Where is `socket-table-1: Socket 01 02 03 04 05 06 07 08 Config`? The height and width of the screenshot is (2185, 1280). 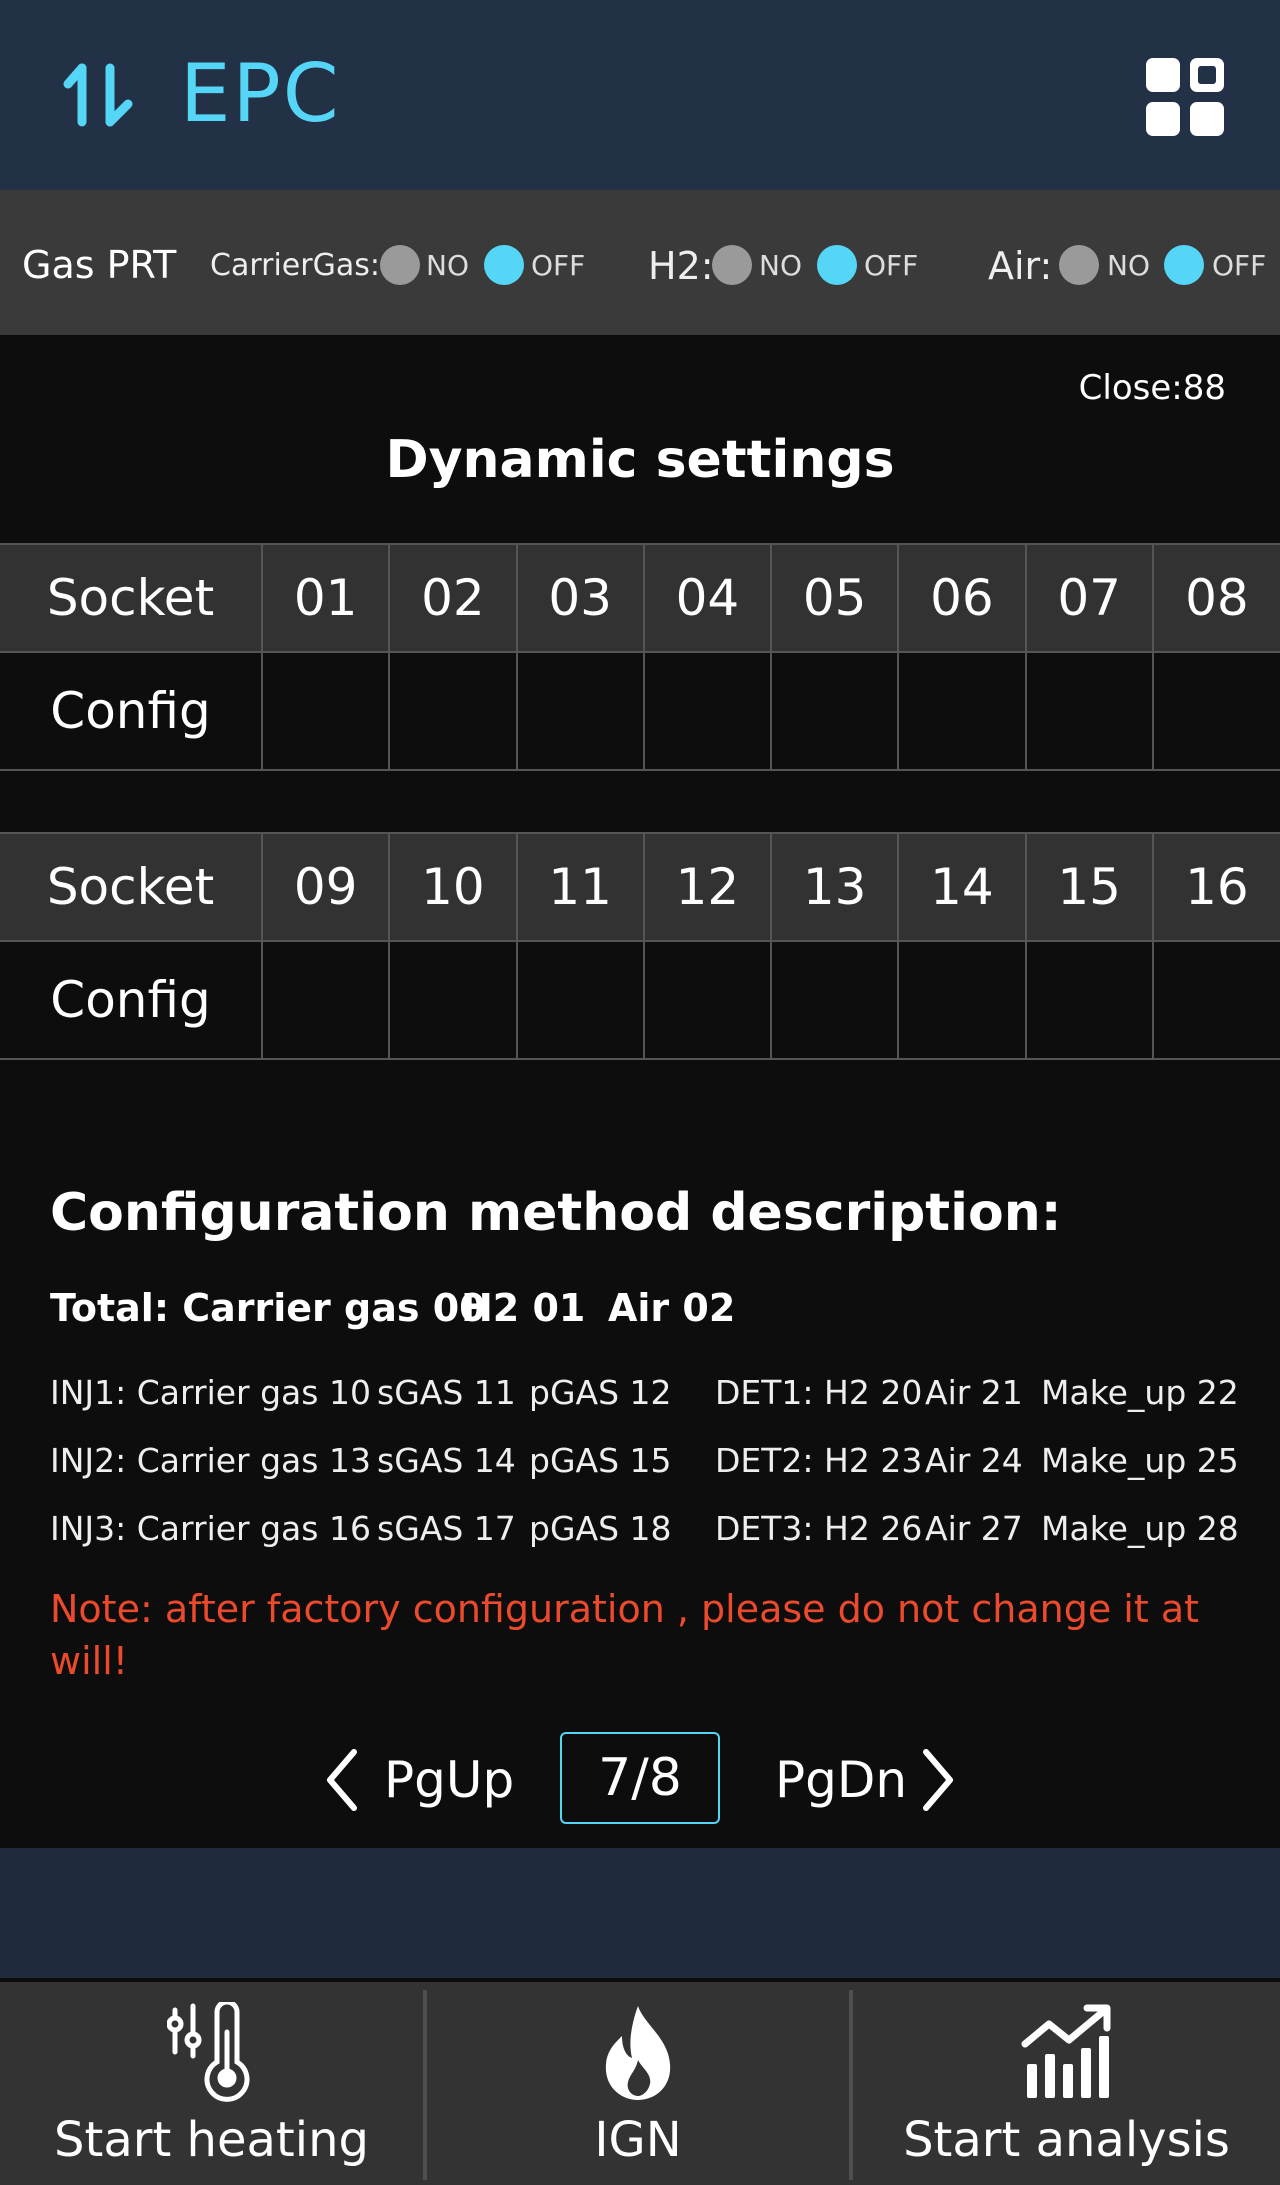
socket-table-1: Socket 01 02 03 04 05 06 07 08 Config is located at coordinates (640, 657).